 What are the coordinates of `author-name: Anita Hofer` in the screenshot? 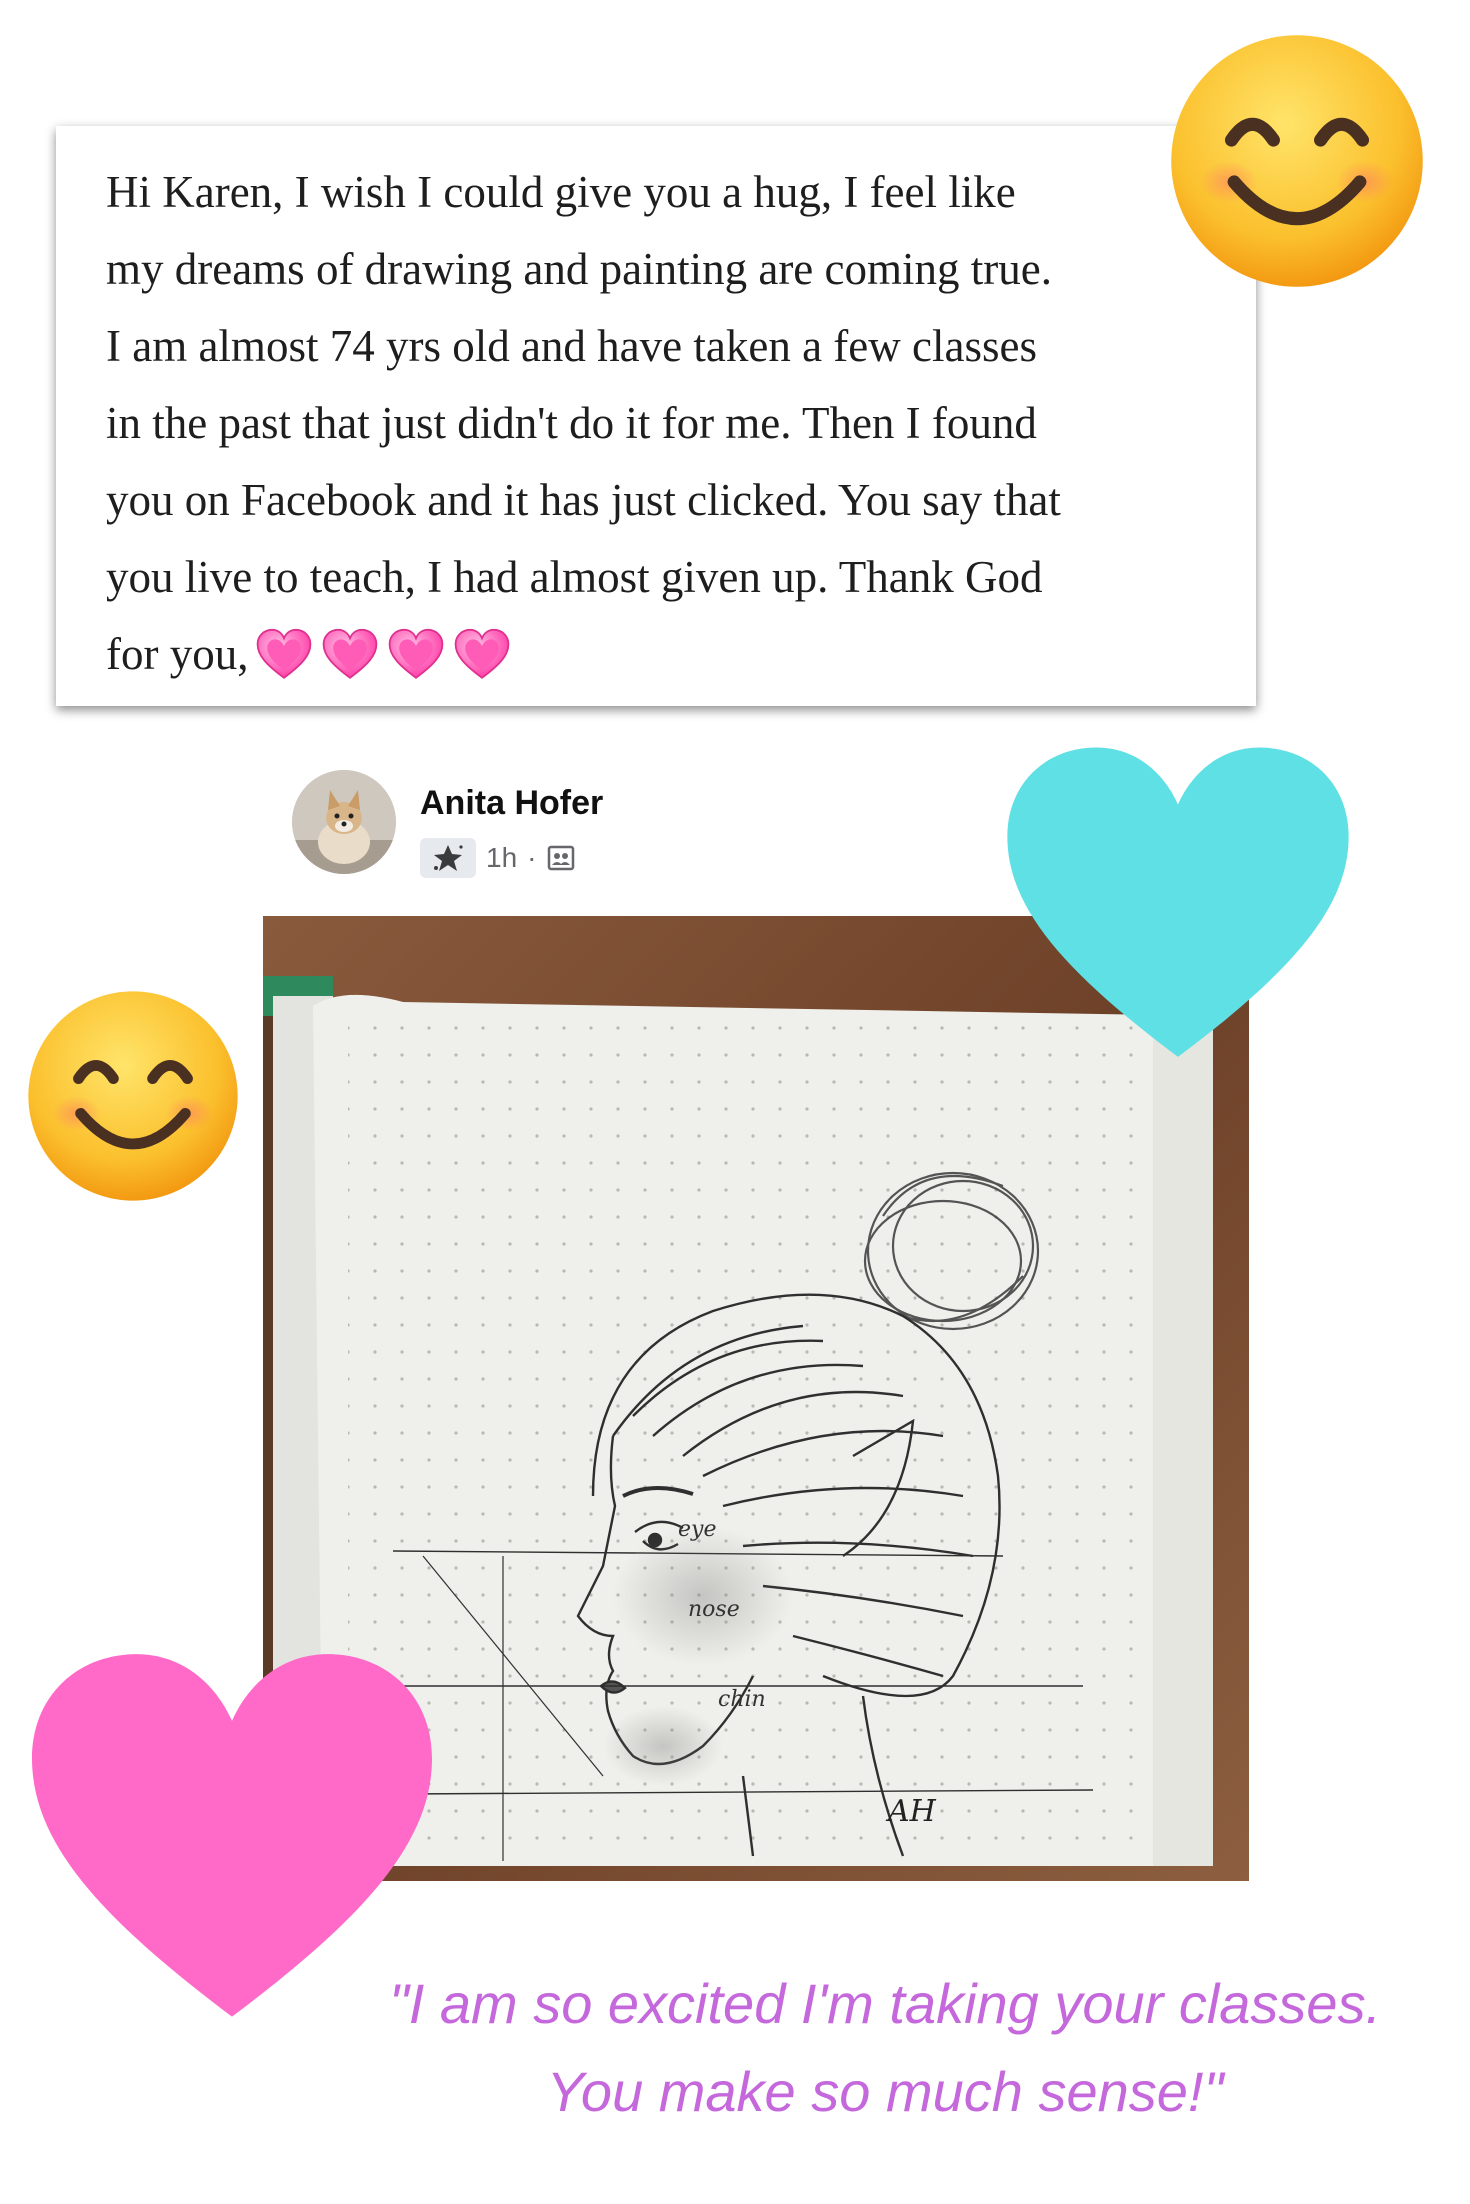 It's located at (511, 803).